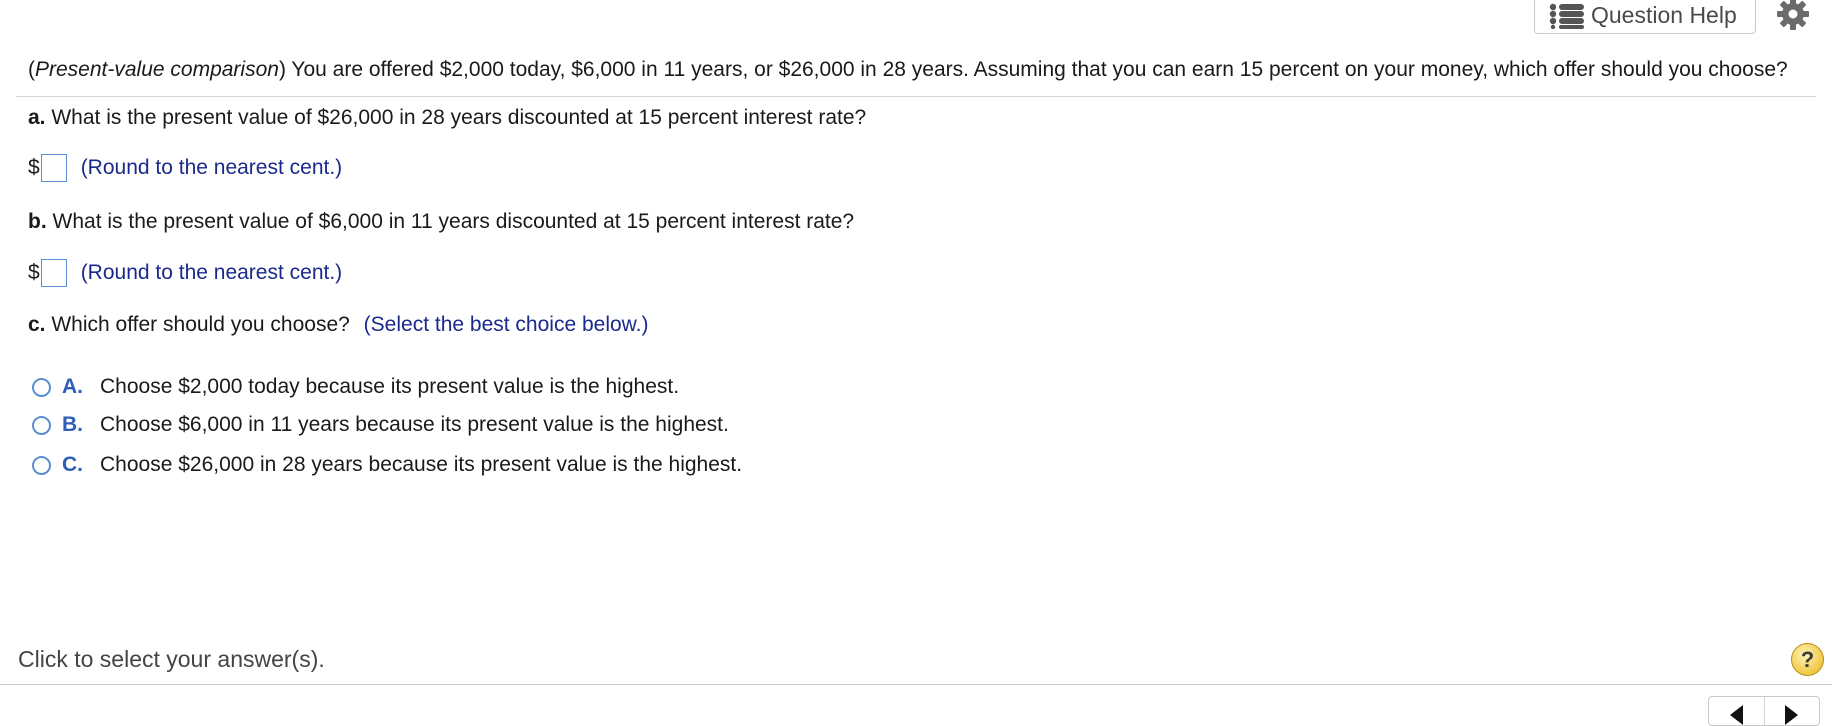 The image size is (1832, 726). I want to click on help-icon: ?, so click(1807, 659).